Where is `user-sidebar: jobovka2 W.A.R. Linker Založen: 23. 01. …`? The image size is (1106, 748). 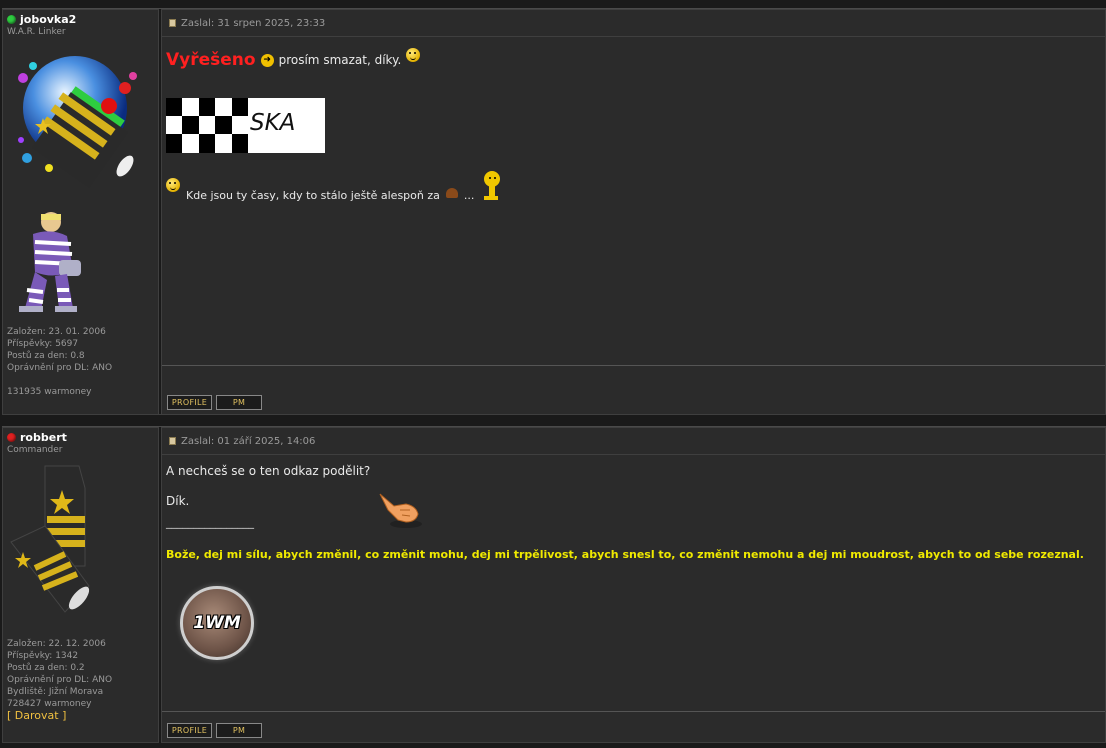 user-sidebar: jobovka2 W.A.R. Linker Založen: 23. 01. … is located at coordinates (80, 212).